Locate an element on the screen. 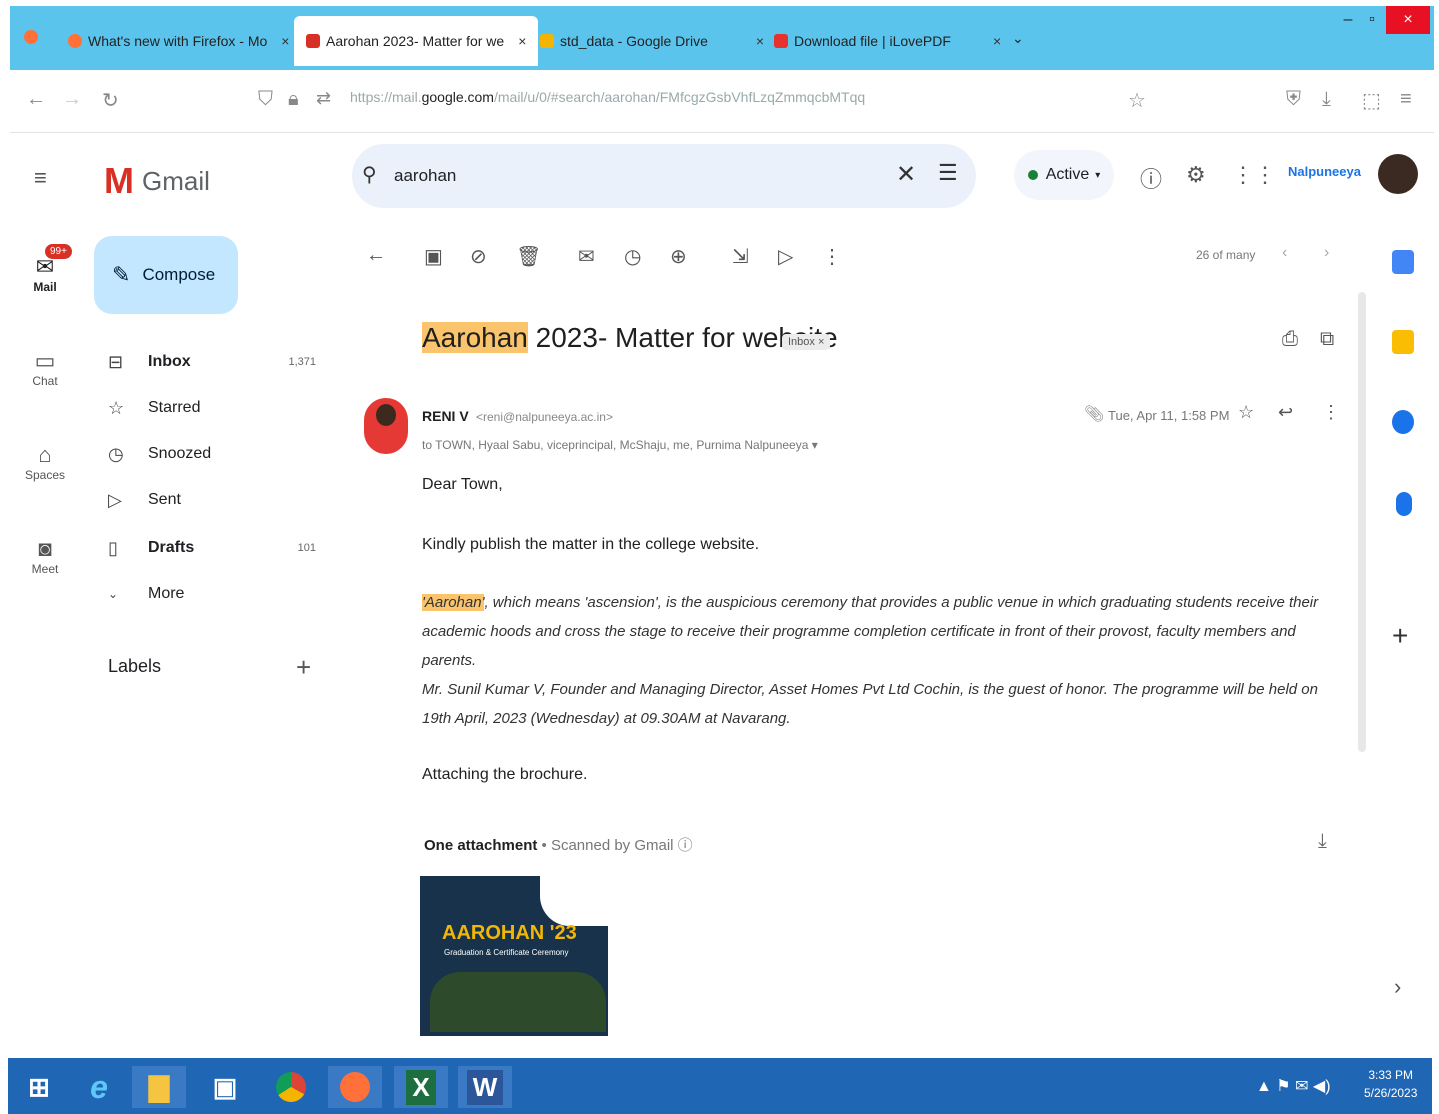  label-icon: ▷ is located at coordinates (785, 256).